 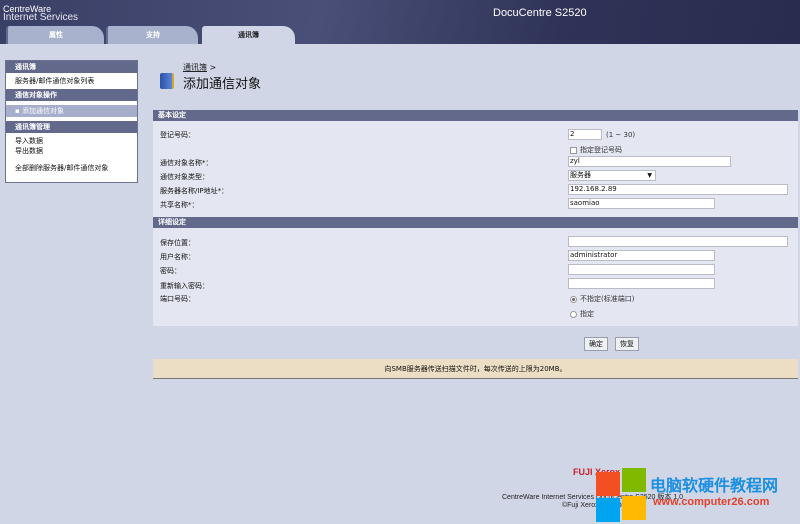 I want to click on user-label: 用户名称：, so click(x=177, y=257).